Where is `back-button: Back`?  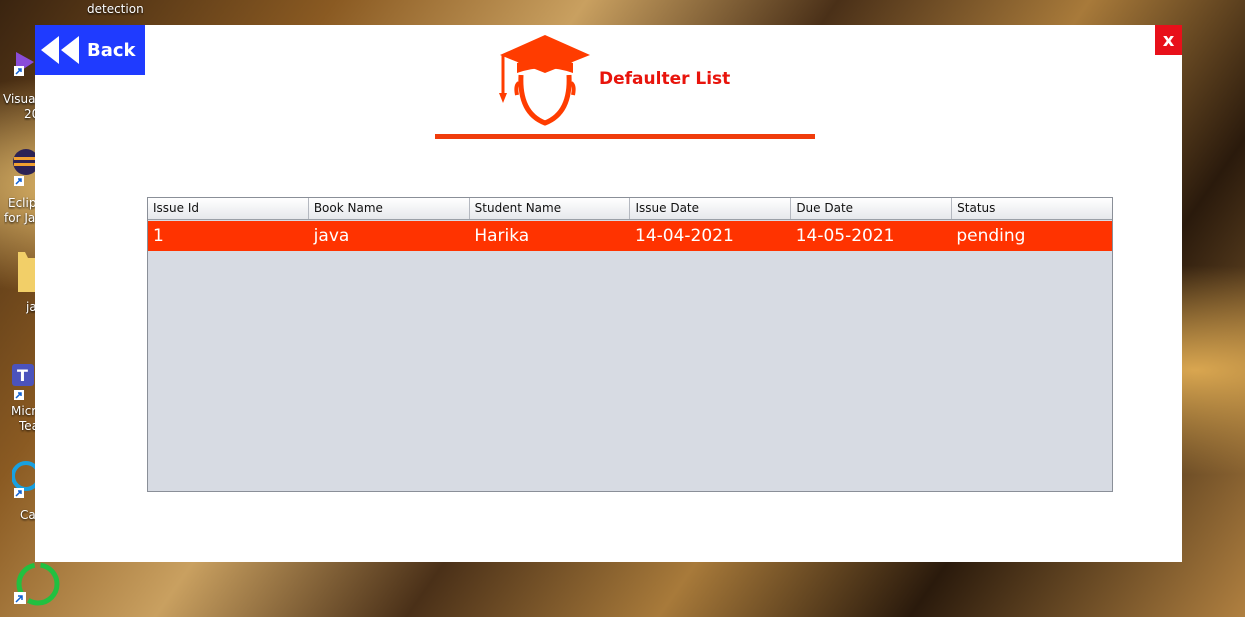 back-button: Back is located at coordinates (90, 50).